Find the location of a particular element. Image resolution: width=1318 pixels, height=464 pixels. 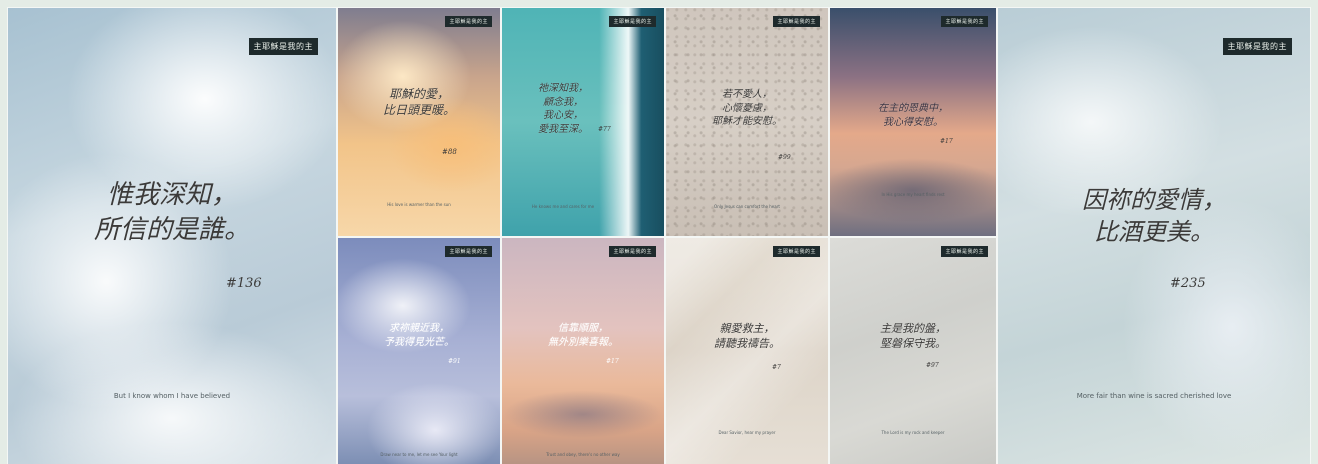

verse-line: 主是我的盤， is located at coordinates (913, 328).